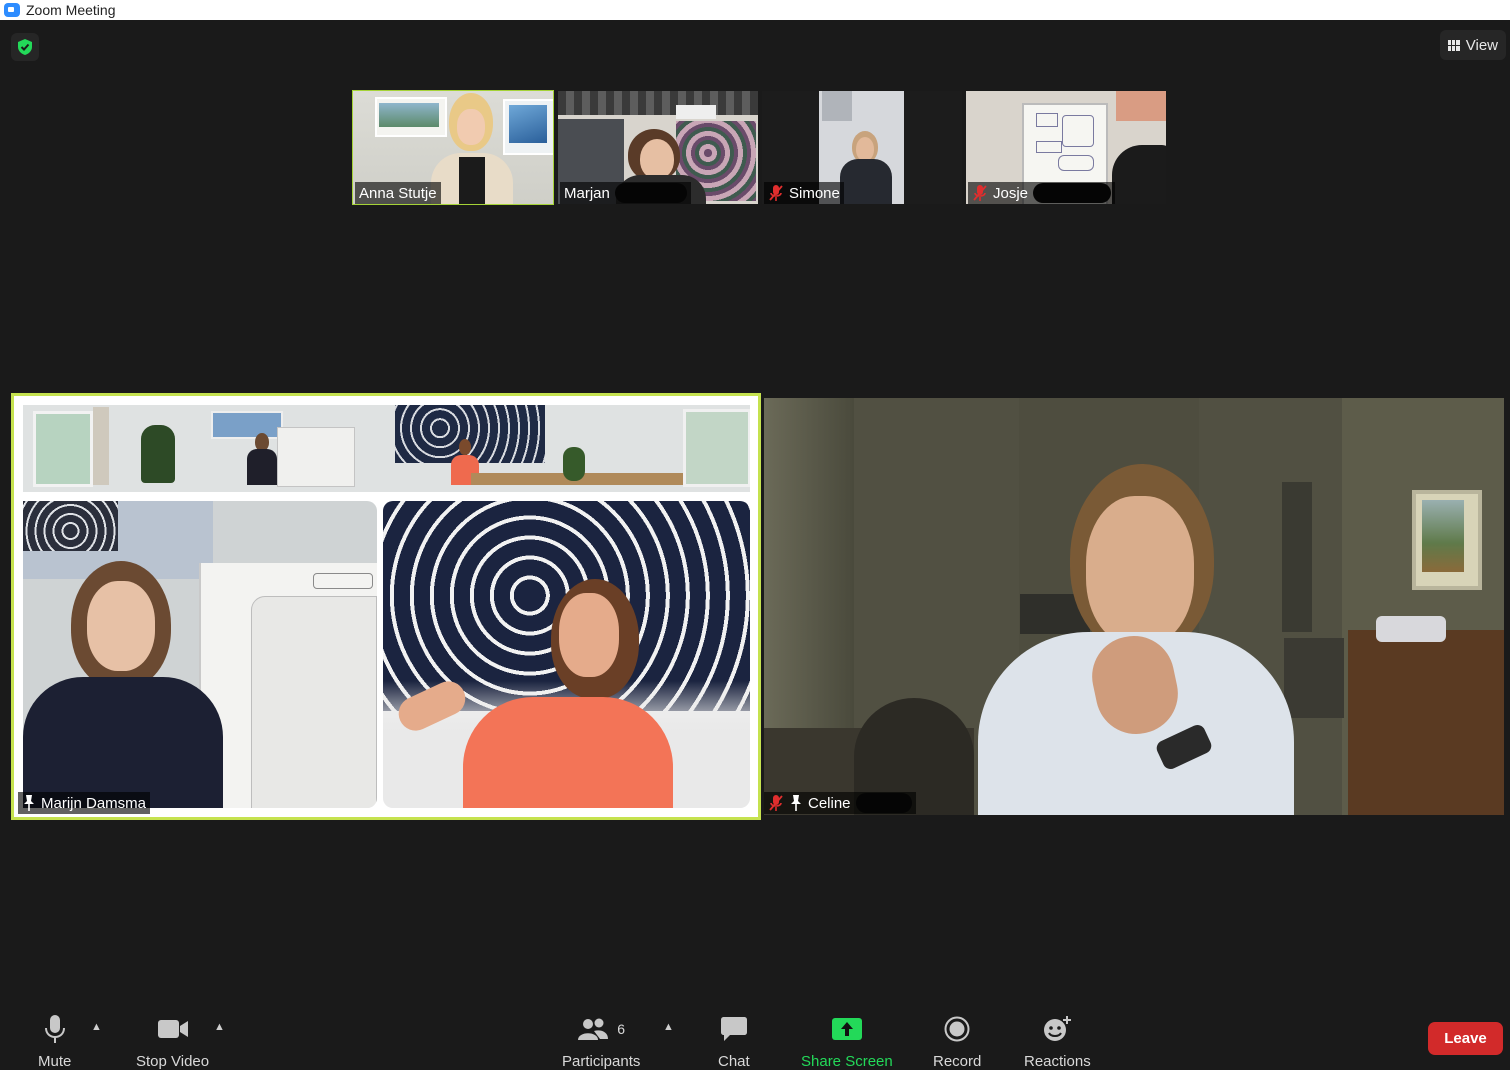 This screenshot has width=1510, height=1070. I want to click on participant-name-tag: Celine, so click(840, 803).